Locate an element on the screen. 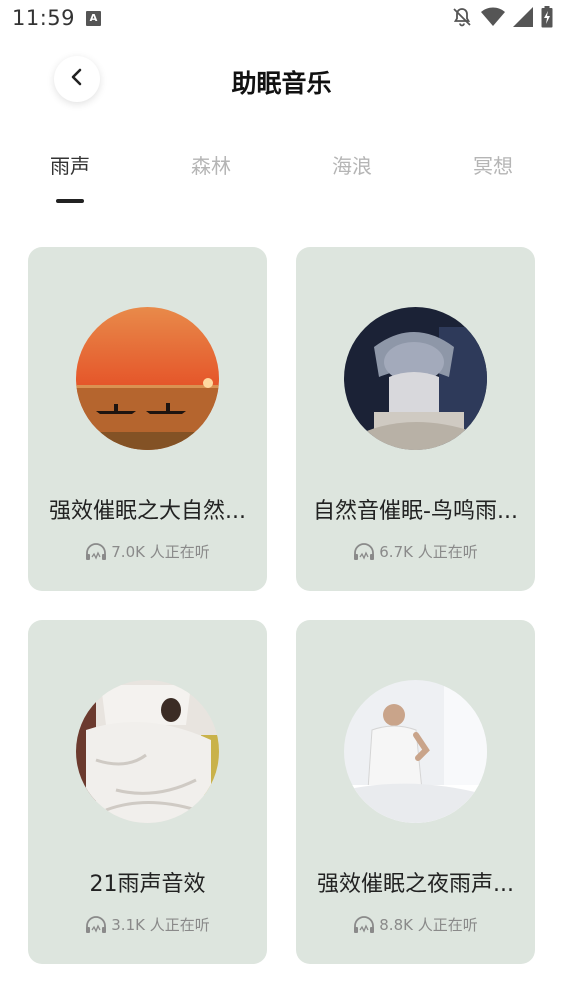  tab-forest: 森林 is located at coordinates (211, 164).